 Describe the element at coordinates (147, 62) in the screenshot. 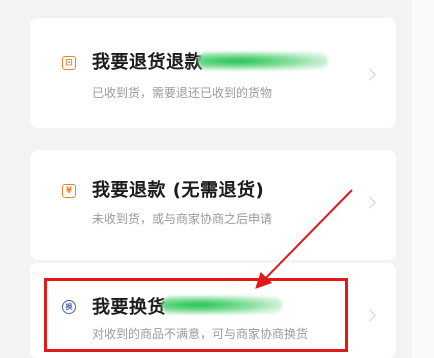

I see `option-title: 我要退货退款` at that location.